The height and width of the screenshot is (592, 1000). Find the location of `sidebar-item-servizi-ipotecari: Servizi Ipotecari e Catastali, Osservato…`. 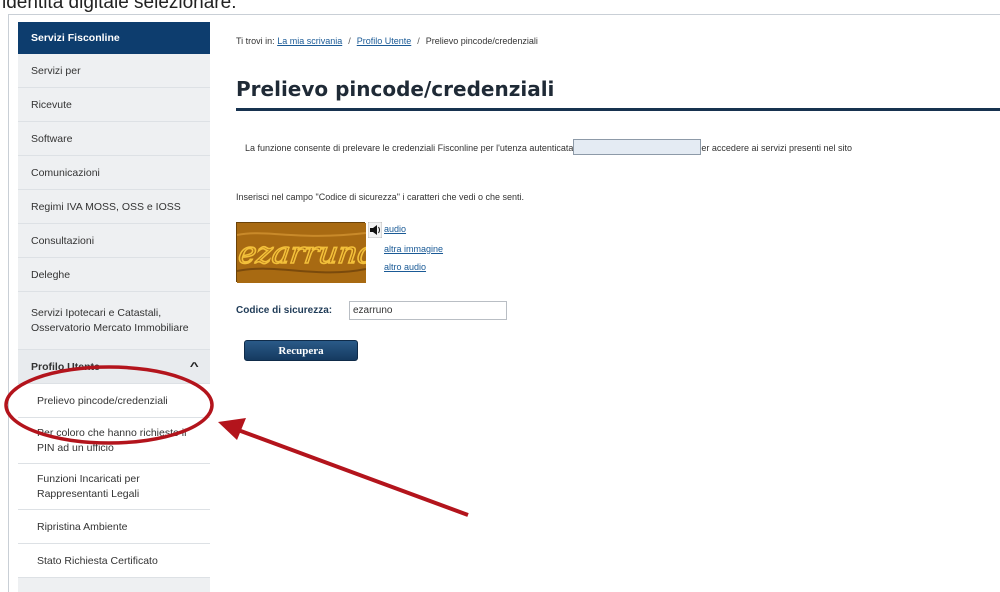

sidebar-item-servizi-ipotecari: Servizi Ipotecari e Catastali, Osservato… is located at coordinates (114, 321).